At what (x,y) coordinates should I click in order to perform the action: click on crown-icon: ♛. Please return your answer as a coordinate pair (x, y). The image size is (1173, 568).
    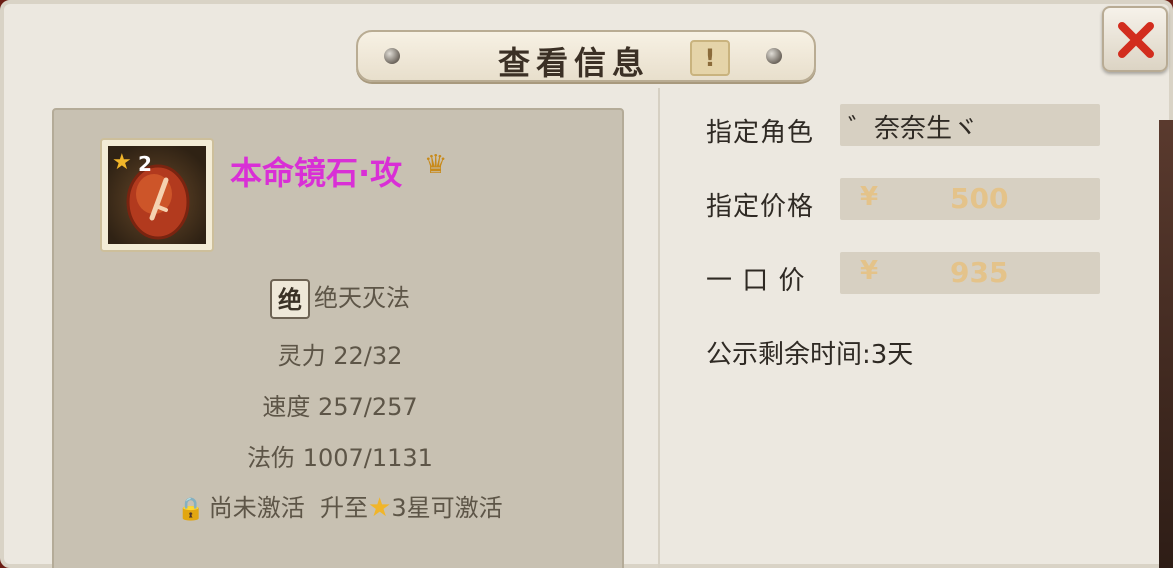
    Looking at the image, I should click on (436, 165).